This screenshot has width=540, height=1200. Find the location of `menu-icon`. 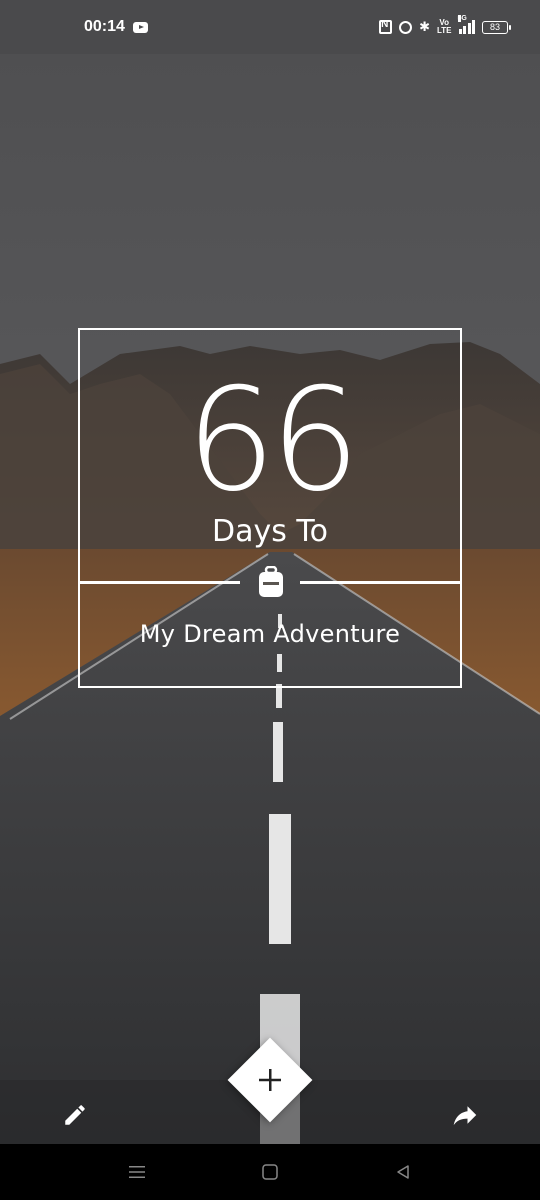

menu-icon is located at coordinates (136, 1172).